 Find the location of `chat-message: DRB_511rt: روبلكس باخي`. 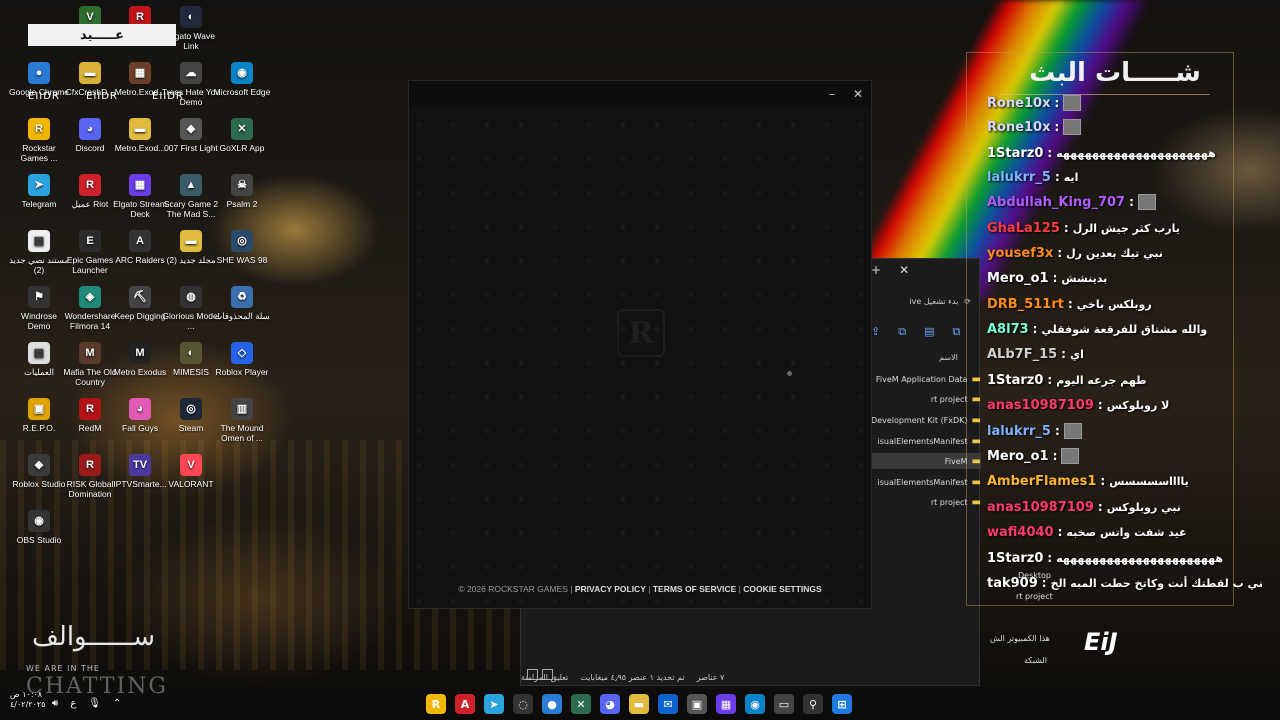

chat-message: DRB_511rt: روبلكس باخي is located at coordinates (1124, 304).